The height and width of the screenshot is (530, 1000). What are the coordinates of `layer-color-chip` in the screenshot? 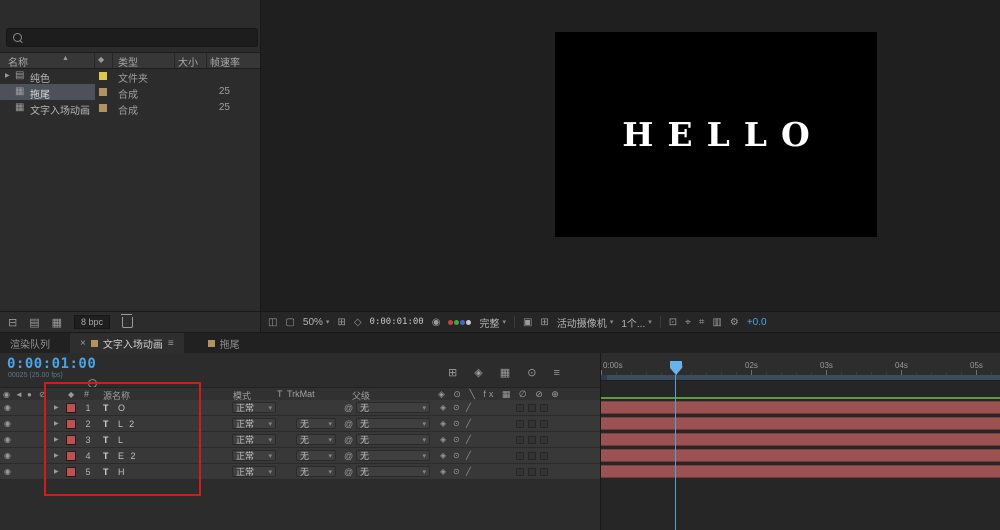 It's located at (71, 456).